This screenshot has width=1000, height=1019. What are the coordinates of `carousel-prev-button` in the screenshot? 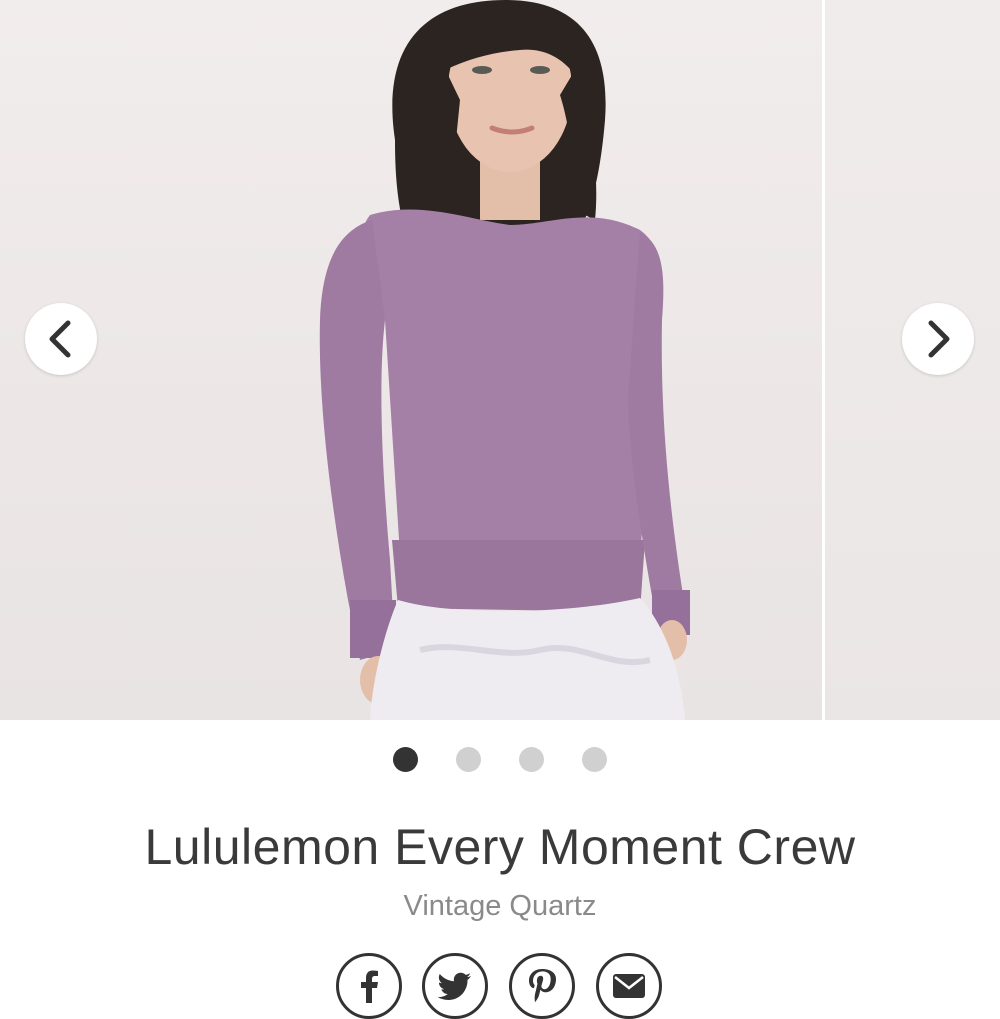 It's located at (61, 339).